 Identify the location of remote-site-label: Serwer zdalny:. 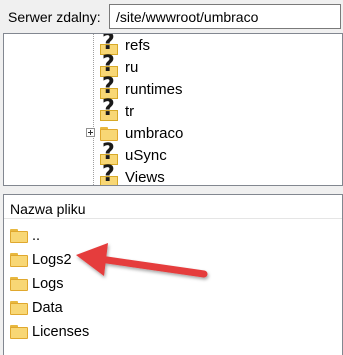
(54, 17).